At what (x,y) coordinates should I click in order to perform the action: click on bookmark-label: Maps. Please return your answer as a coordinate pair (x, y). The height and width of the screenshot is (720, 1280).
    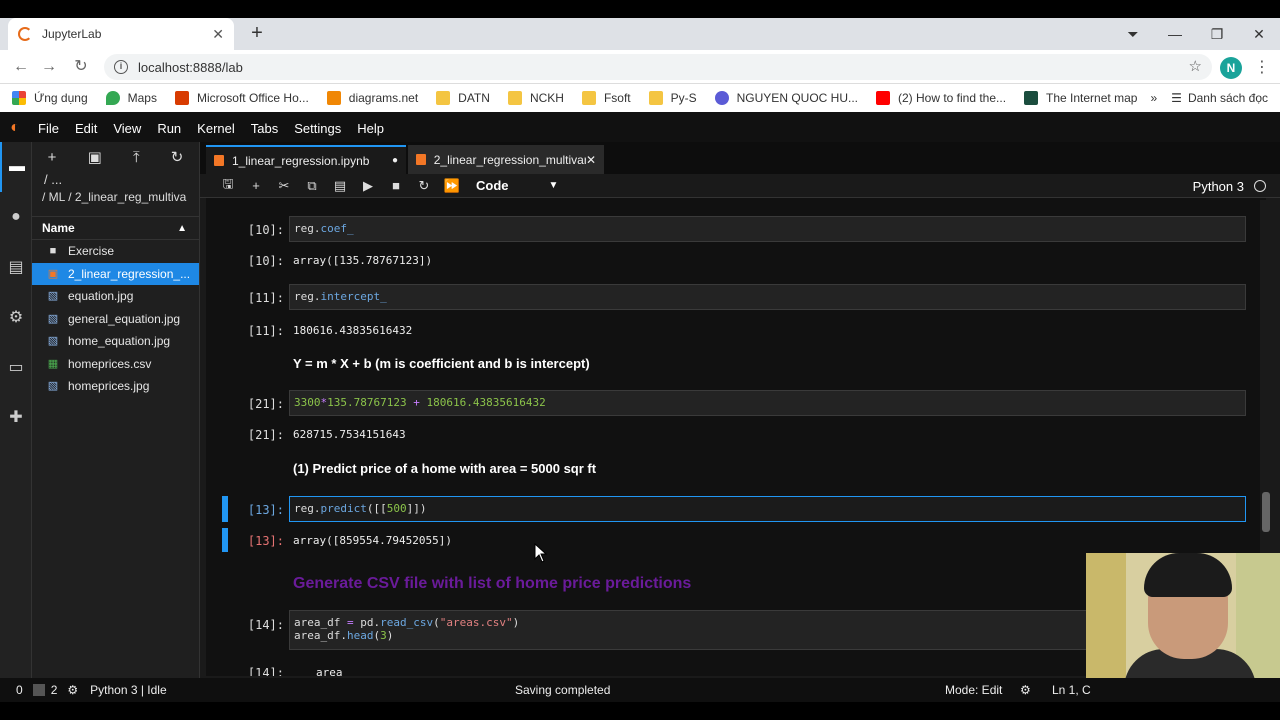
    Looking at the image, I should click on (142, 98).